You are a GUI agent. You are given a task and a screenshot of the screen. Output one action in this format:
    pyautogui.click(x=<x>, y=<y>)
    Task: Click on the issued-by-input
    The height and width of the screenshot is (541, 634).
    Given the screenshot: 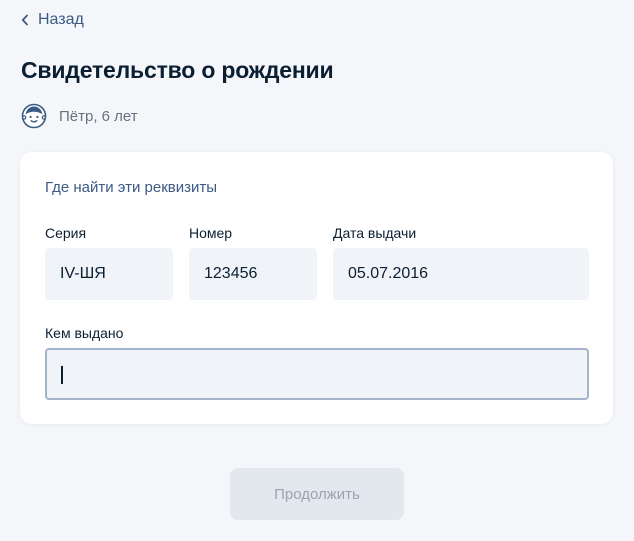 What is the action you would take?
    pyautogui.click(x=317, y=374)
    